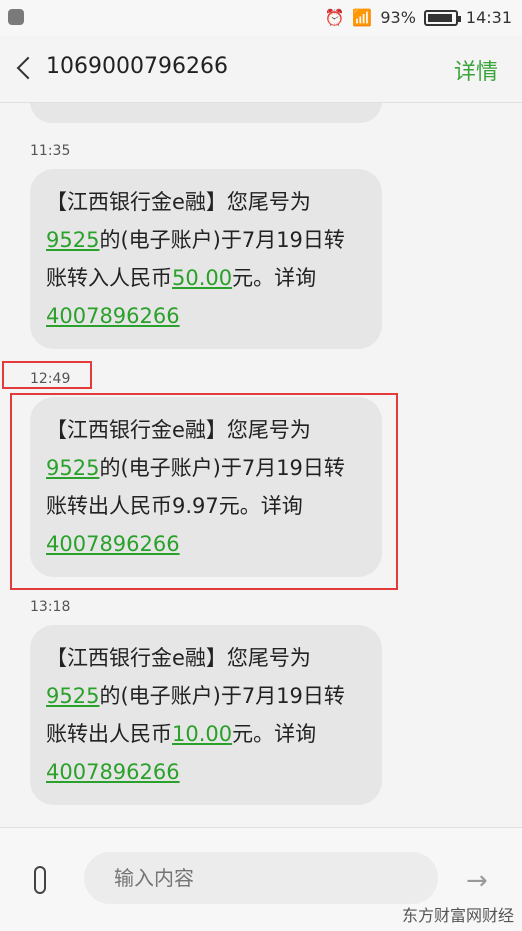  I want to click on message-time: 11:35, so click(50, 151).